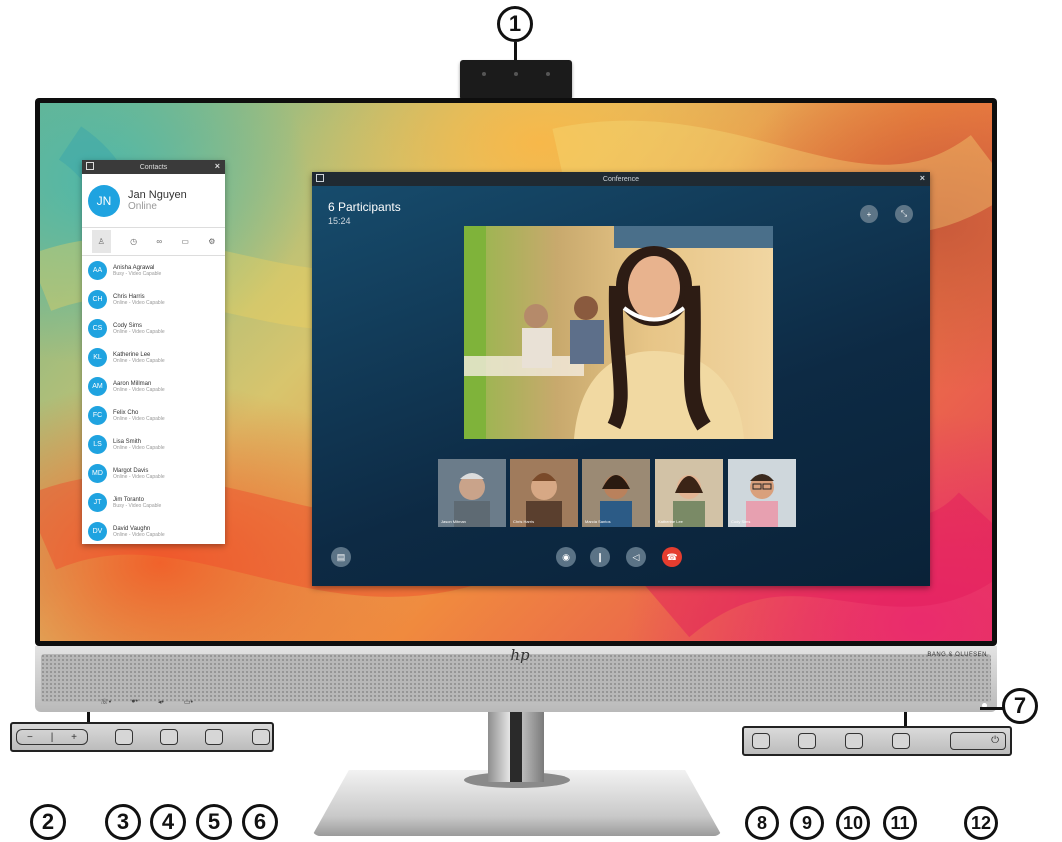  Describe the element at coordinates (142, 206) in the screenshot. I see `user-status: Online` at that location.